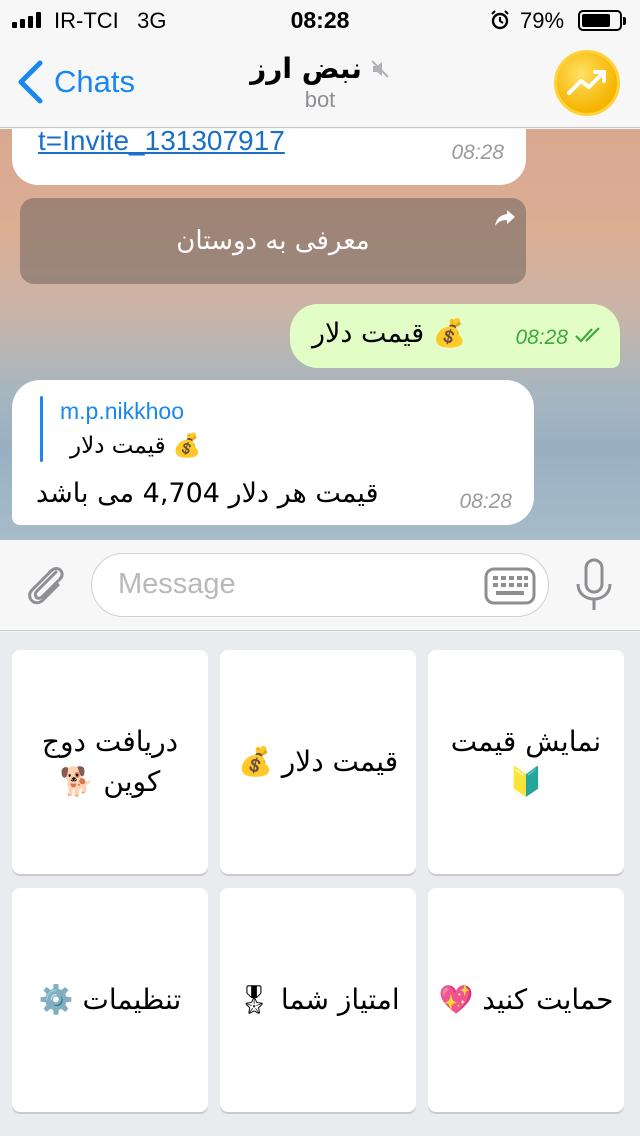 Image resolution: width=640 pixels, height=1136 pixels. I want to click on reply-text: قیمت دلار 💰, so click(136, 446).